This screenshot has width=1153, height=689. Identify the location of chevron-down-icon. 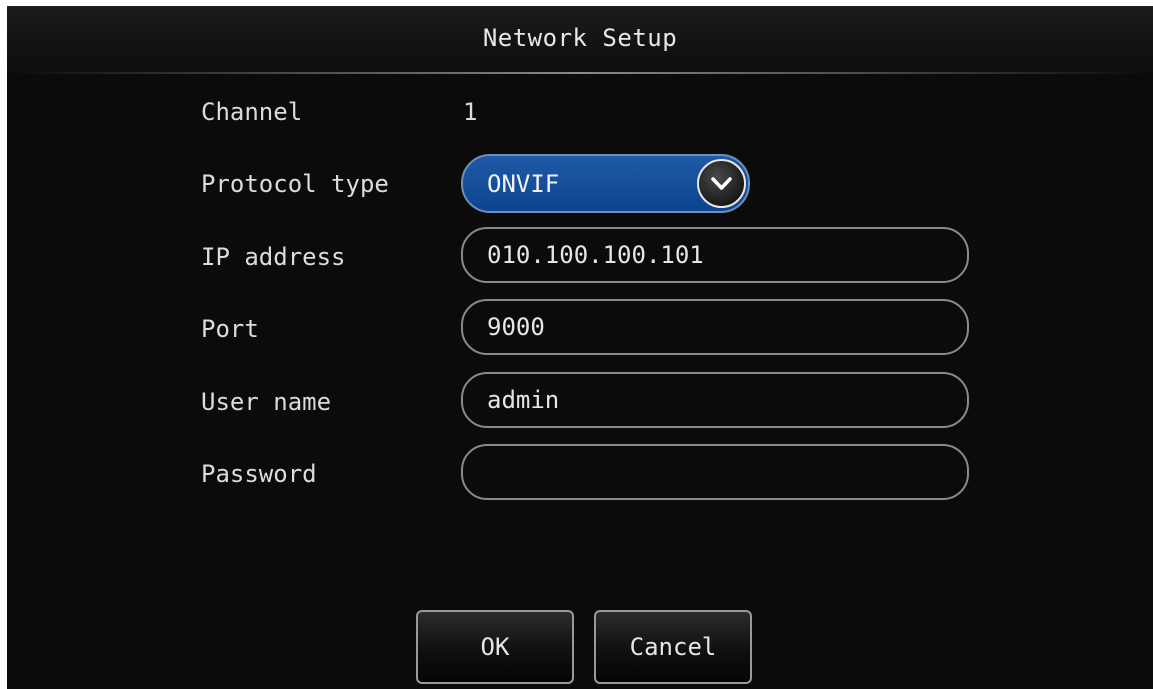
(721, 183).